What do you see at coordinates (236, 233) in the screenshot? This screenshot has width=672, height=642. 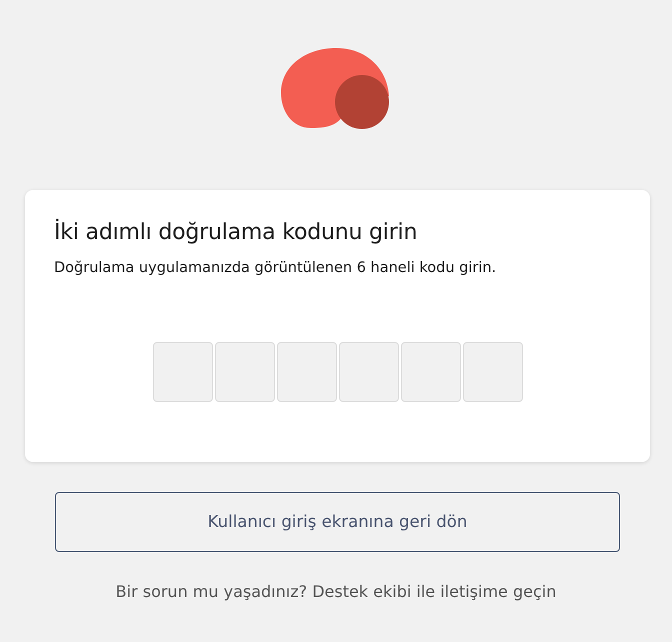 I see `card-title: İki adımlı doğrulama kodunu girin` at bounding box center [236, 233].